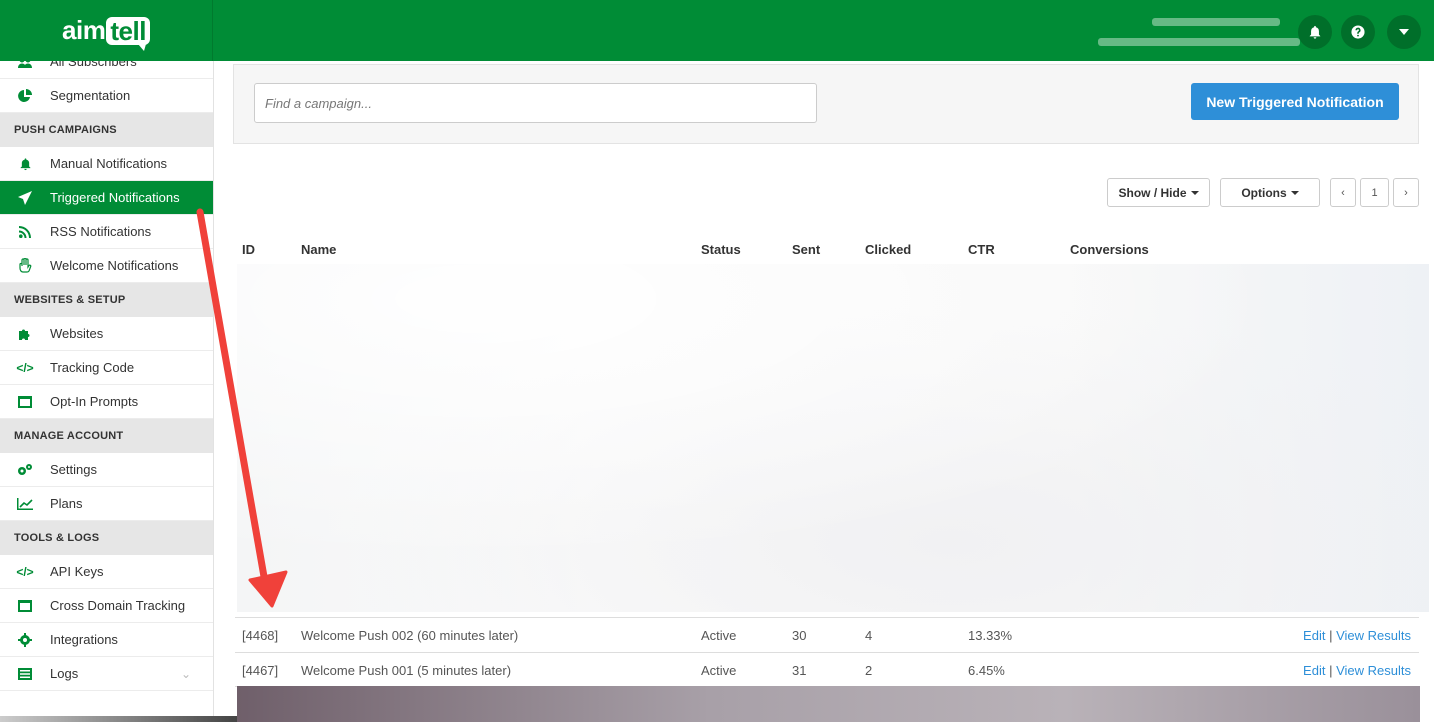 The width and height of the screenshot is (1434, 722). Describe the element at coordinates (986, 670) in the screenshot. I see `cell-ctr: 6.45%` at that location.